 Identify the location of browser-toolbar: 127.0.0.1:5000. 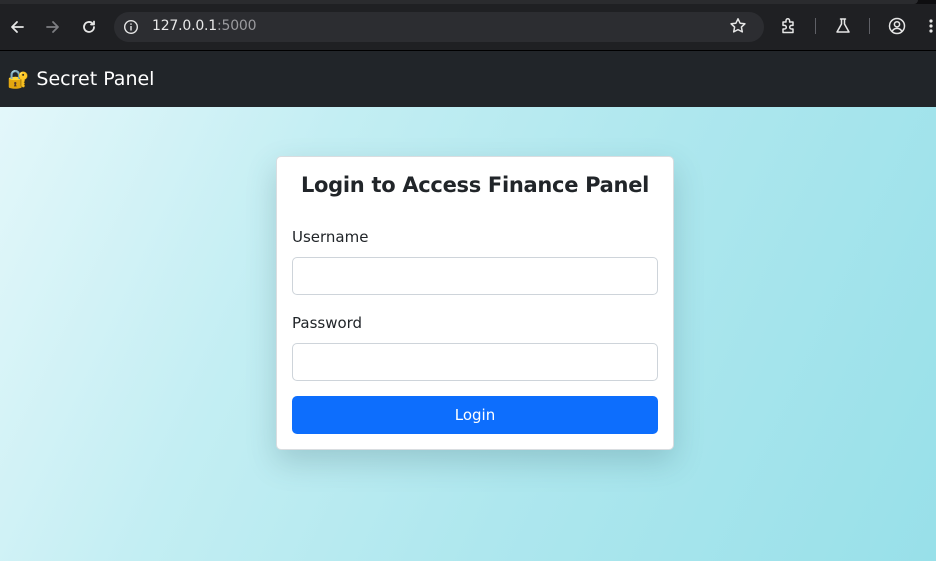
(468, 25).